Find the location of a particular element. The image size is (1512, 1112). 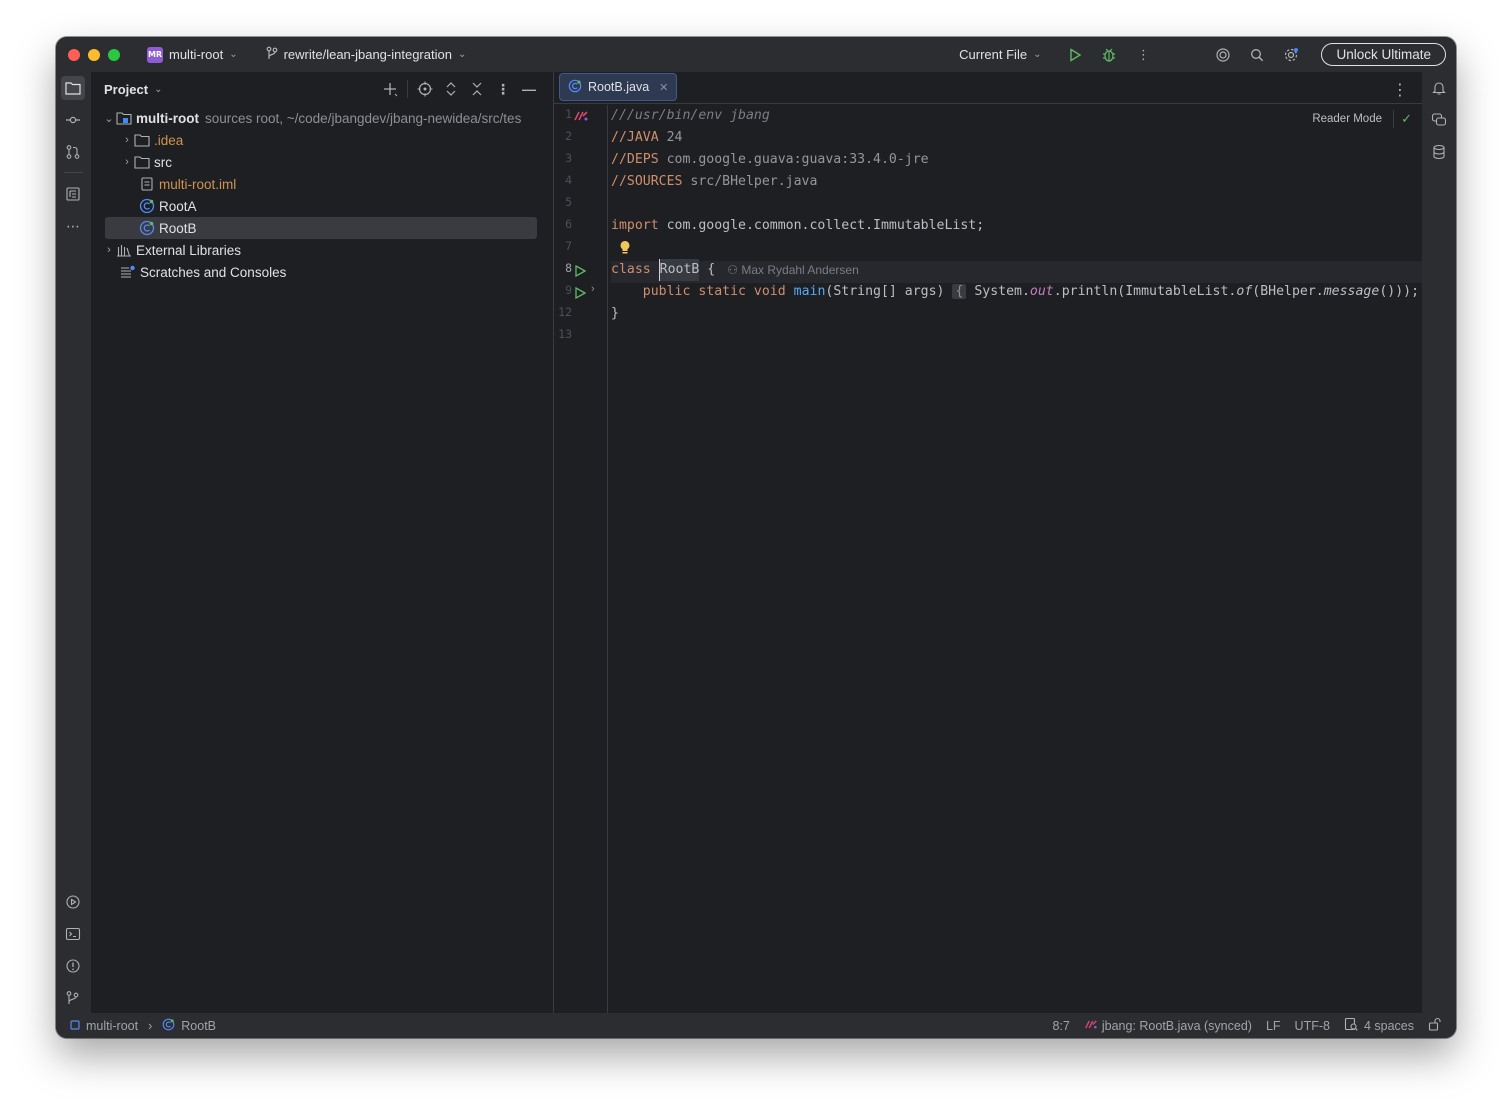

fold-placeholder: { is located at coordinates (959, 291).